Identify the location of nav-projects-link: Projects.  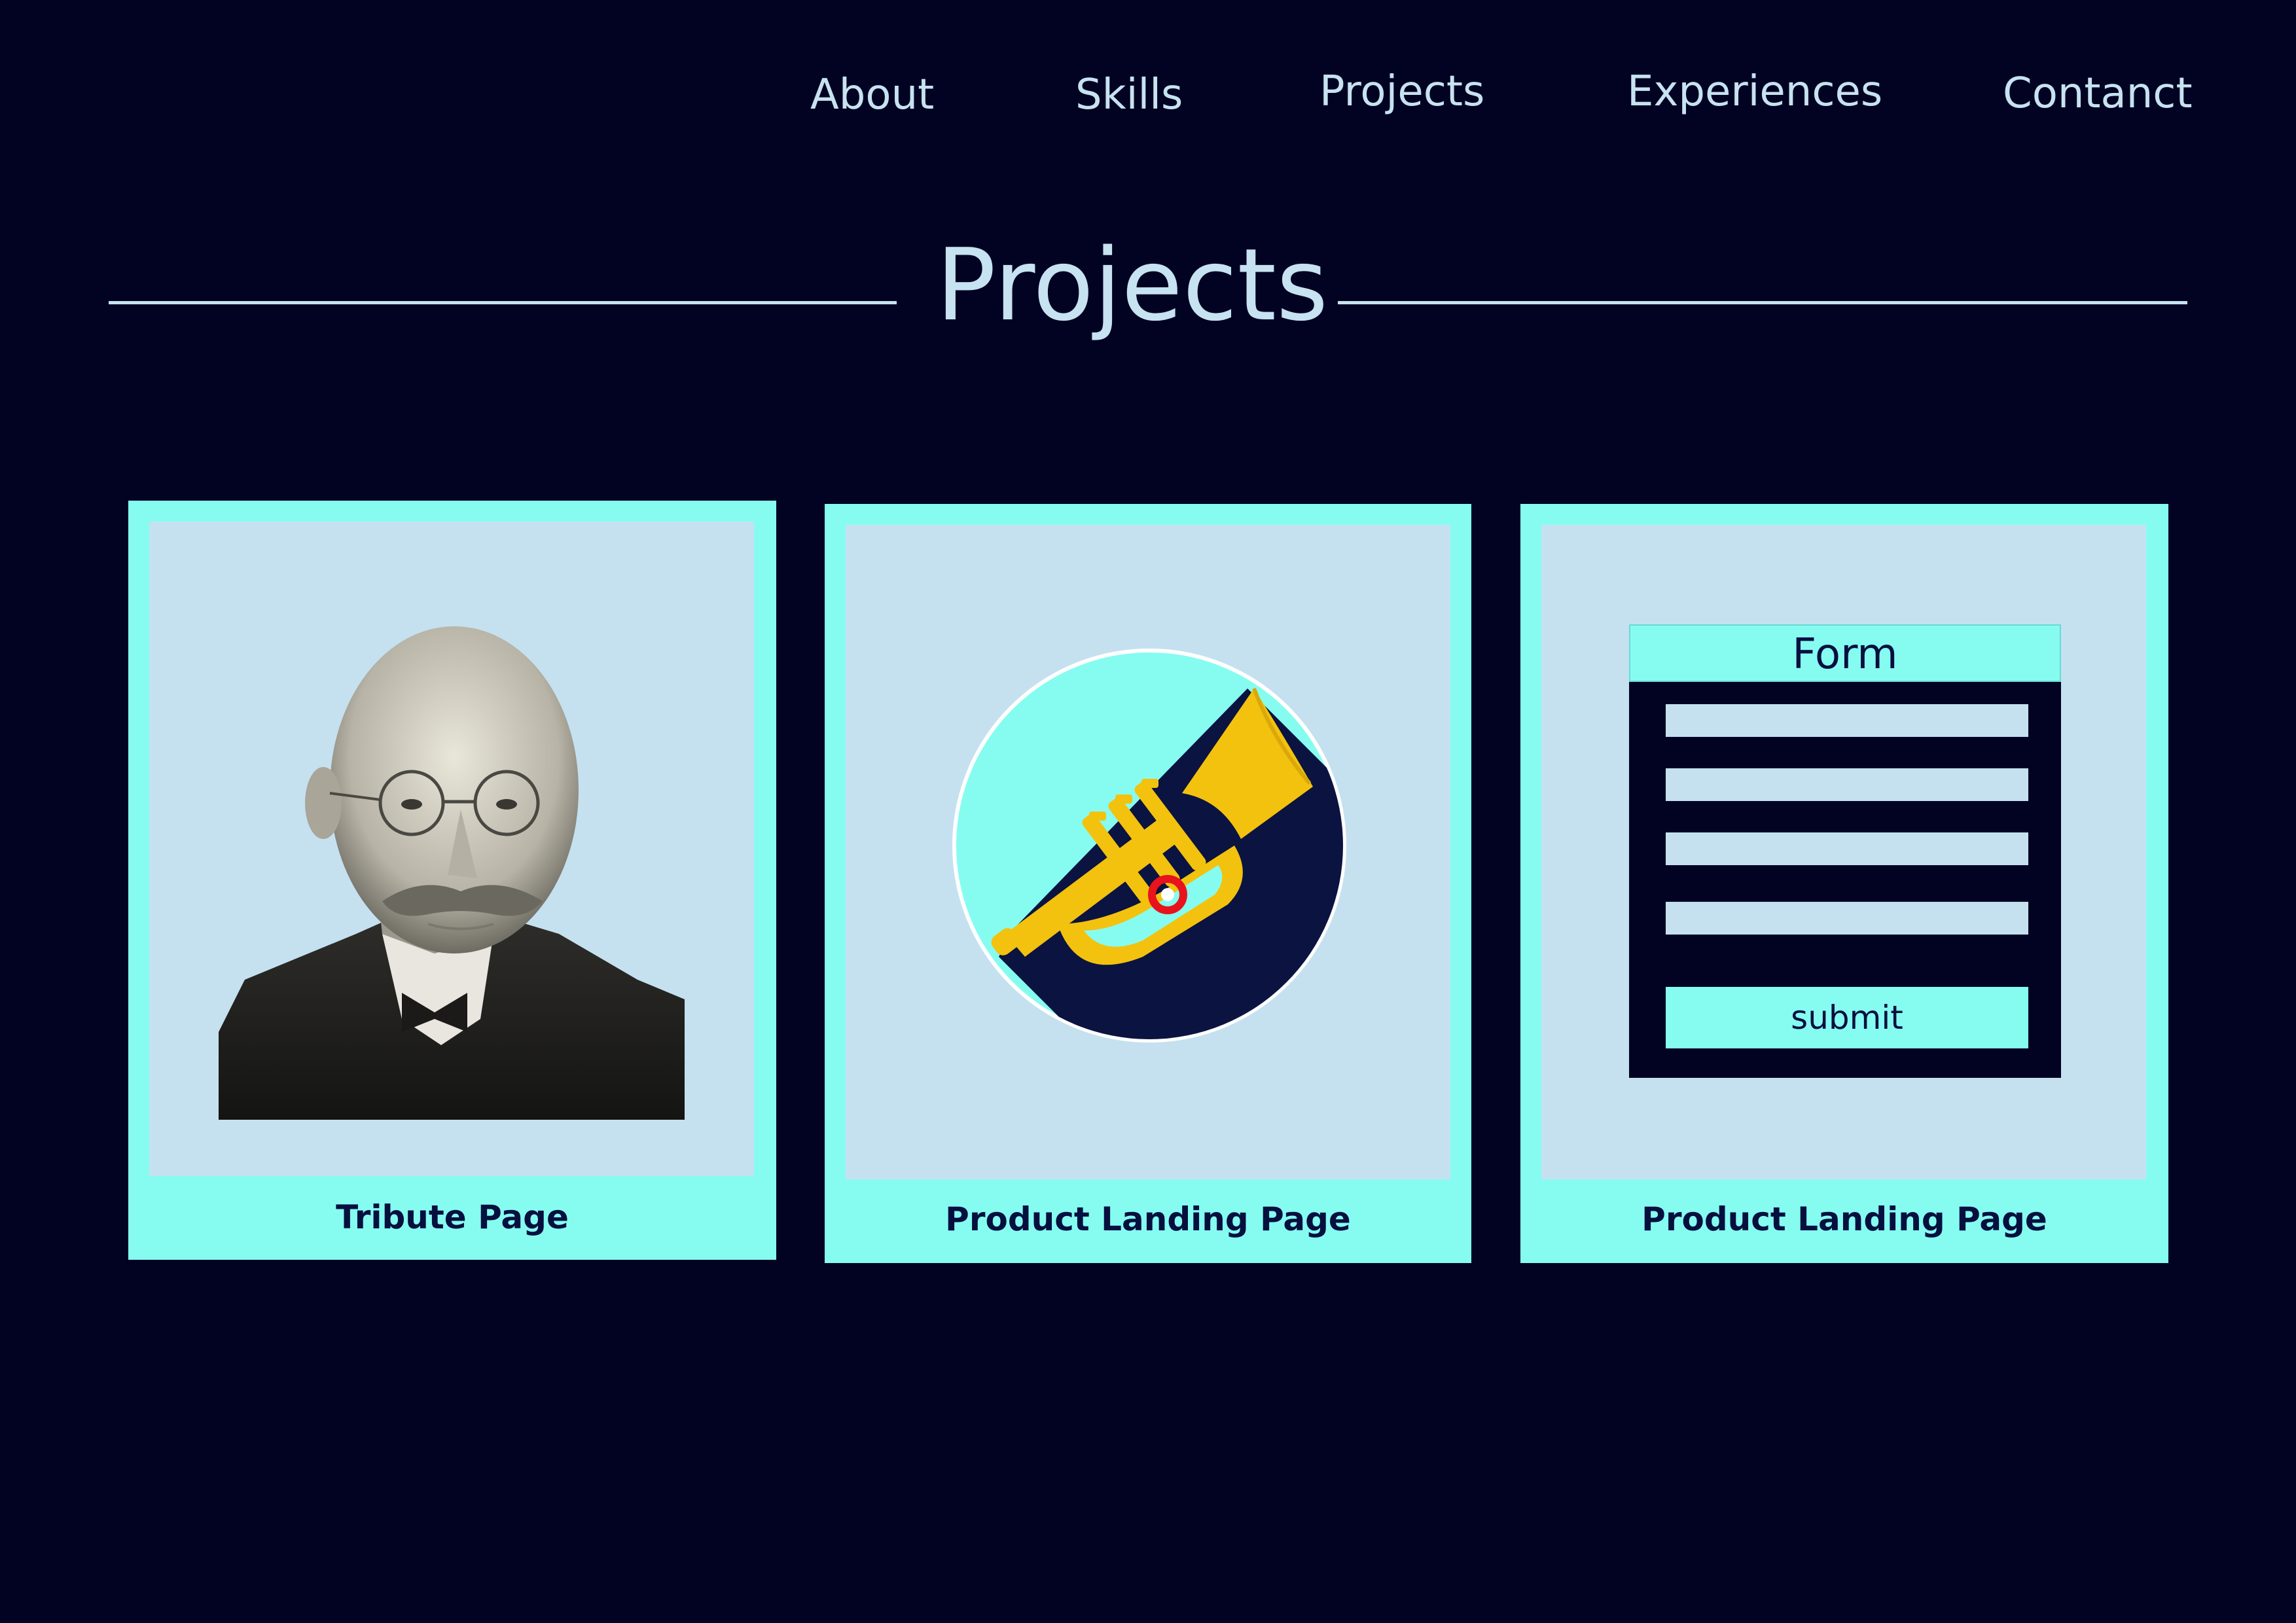
(1401, 92).